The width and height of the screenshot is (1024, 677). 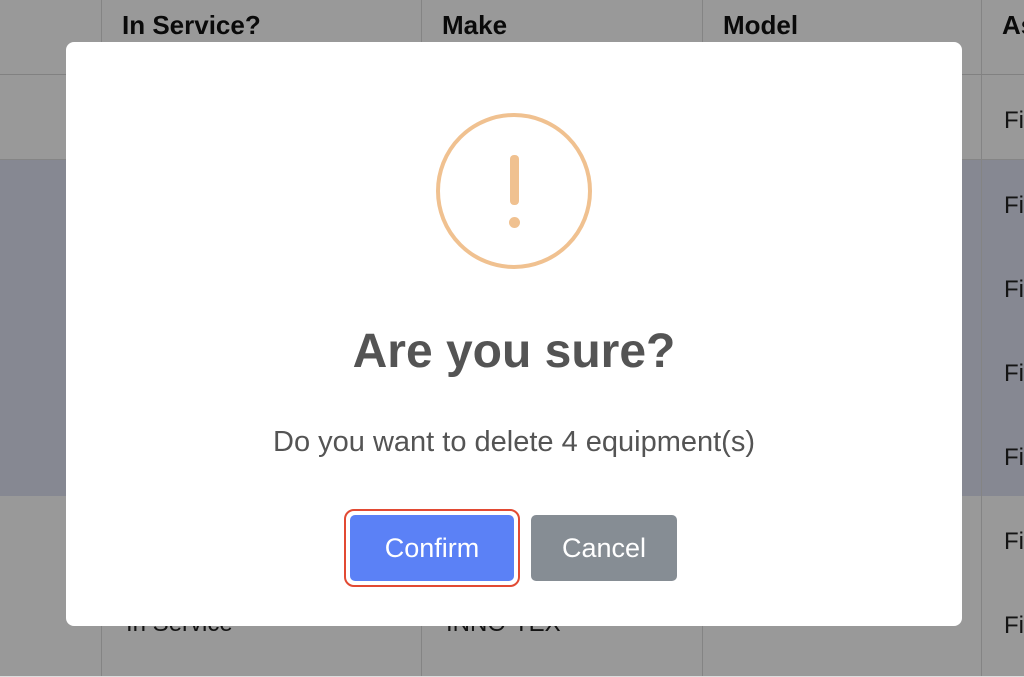 What do you see at coordinates (514, 442) in the screenshot?
I see `dialog-message: Do you want to delete 4 equipment(s)` at bounding box center [514, 442].